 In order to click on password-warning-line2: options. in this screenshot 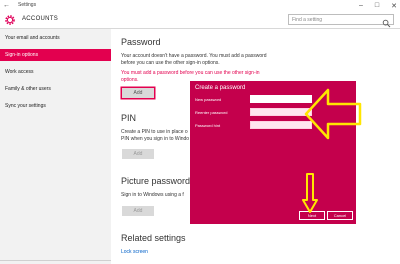, I will do `click(130, 80)`.